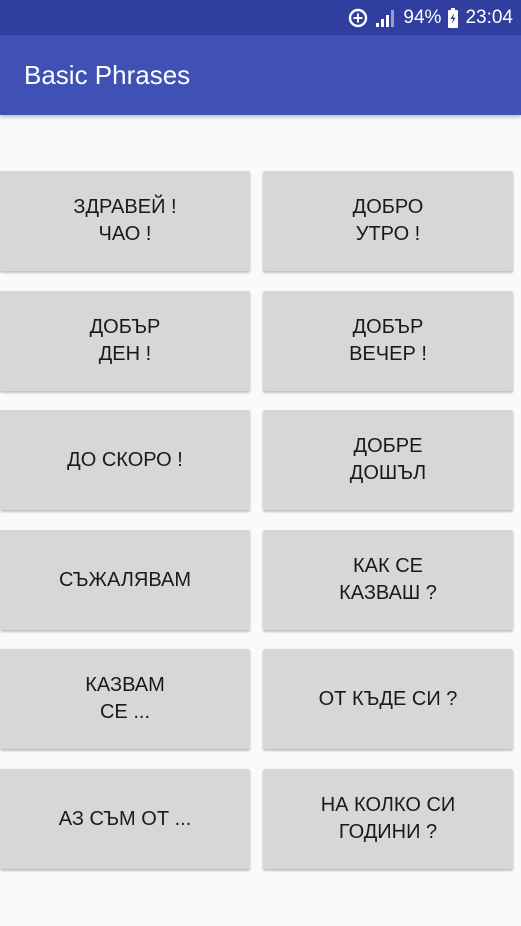 Image resolution: width=521 pixels, height=926 pixels. Describe the element at coordinates (388, 341) in the screenshot. I see `phrase-button-good-evening: ДОБЪР ВЕЧЕР !` at that location.